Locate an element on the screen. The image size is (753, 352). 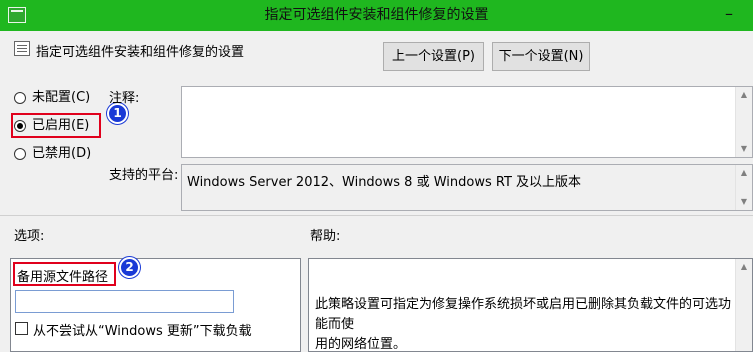
minimize-button: – is located at coordinates (729, 15).